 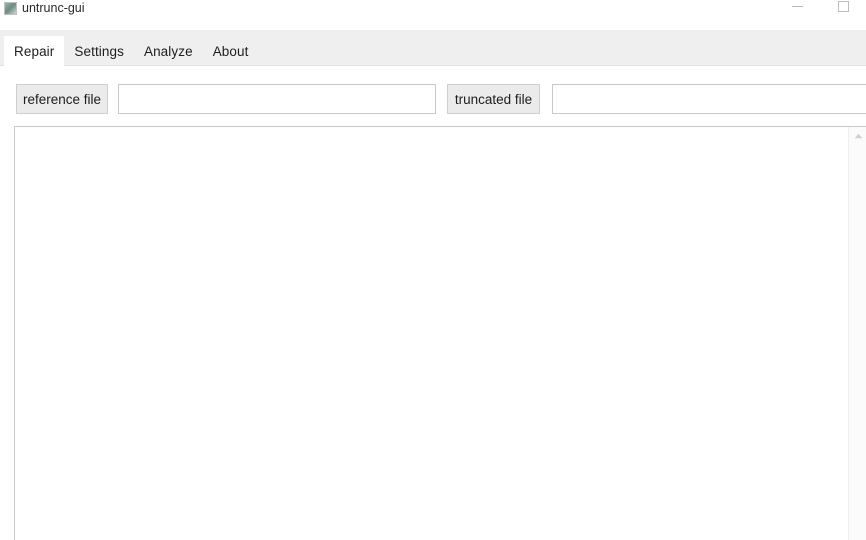 I want to click on tab-strip: Repair Settings Analyze About, so click(x=433, y=48).